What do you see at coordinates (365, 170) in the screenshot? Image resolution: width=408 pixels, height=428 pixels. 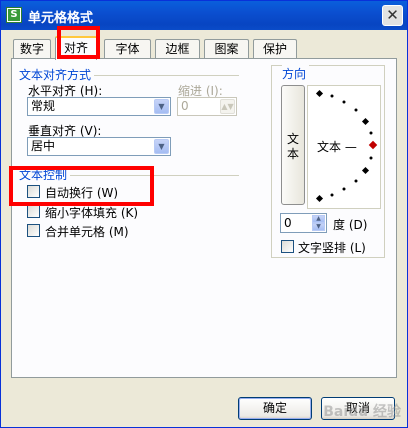 I see `dial-marker-minus45` at bounding box center [365, 170].